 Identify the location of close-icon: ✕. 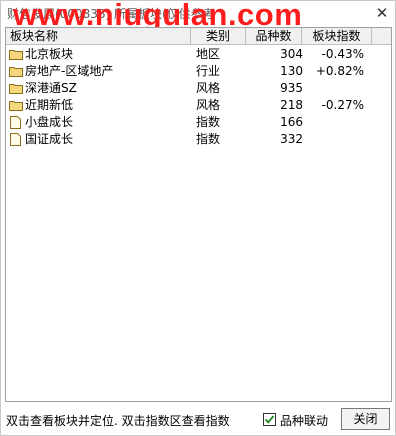
(382, 13).